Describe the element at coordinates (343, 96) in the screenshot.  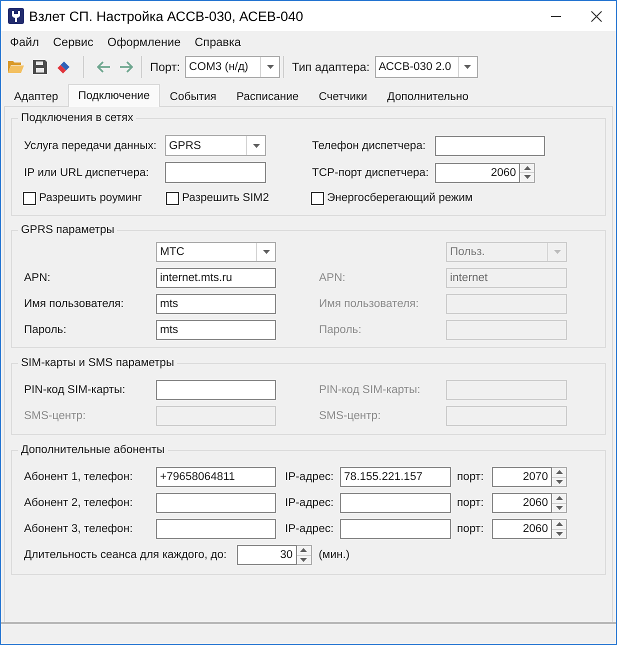
I see `tab: Счетчики` at that location.